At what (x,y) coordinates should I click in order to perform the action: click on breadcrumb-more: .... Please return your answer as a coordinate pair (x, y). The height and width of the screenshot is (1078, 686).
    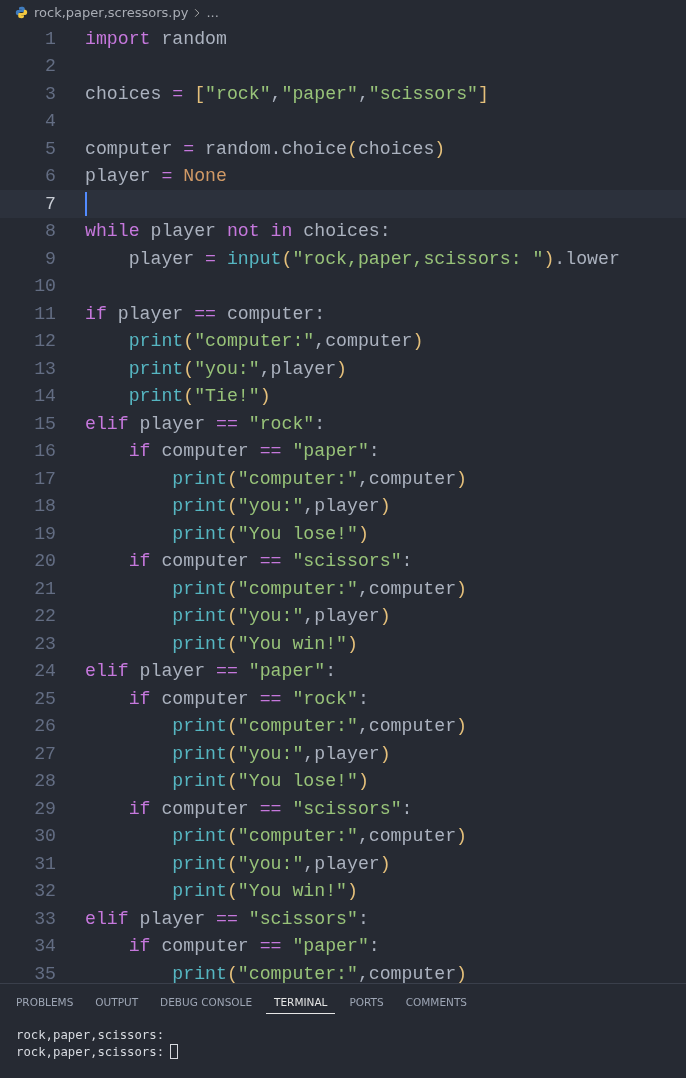
    Looking at the image, I should click on (212, 12).